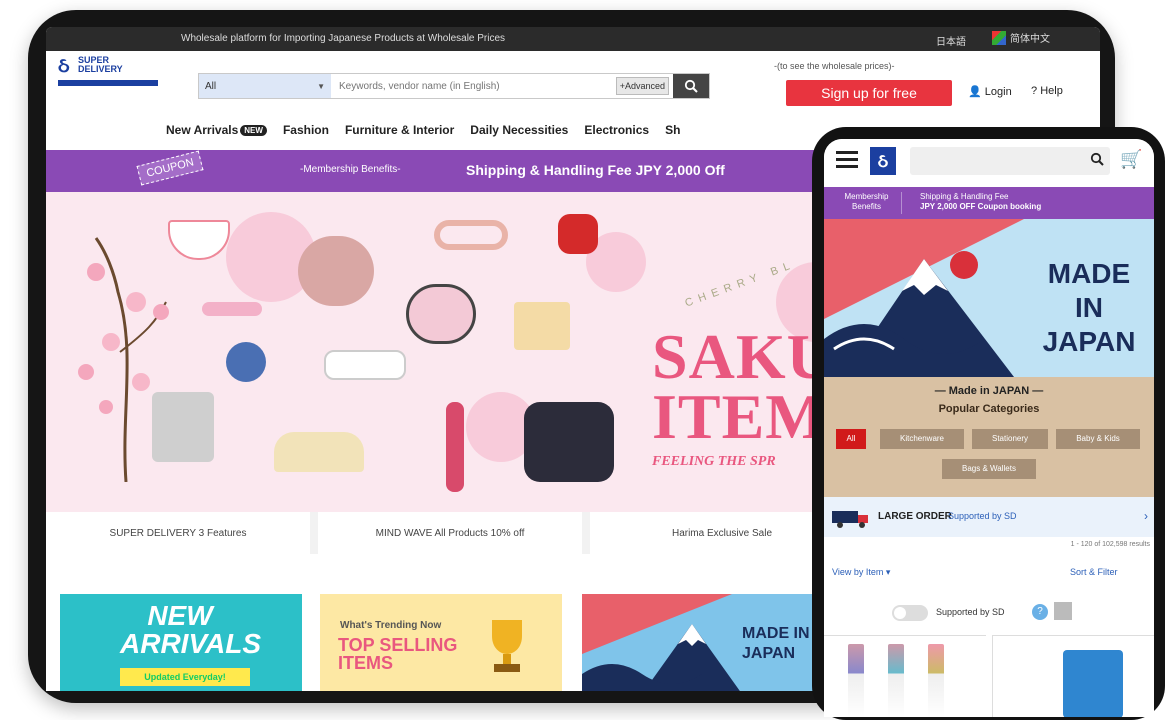  I want to click on supported-by-sd-label: Supported by SD, so click(982, 516).